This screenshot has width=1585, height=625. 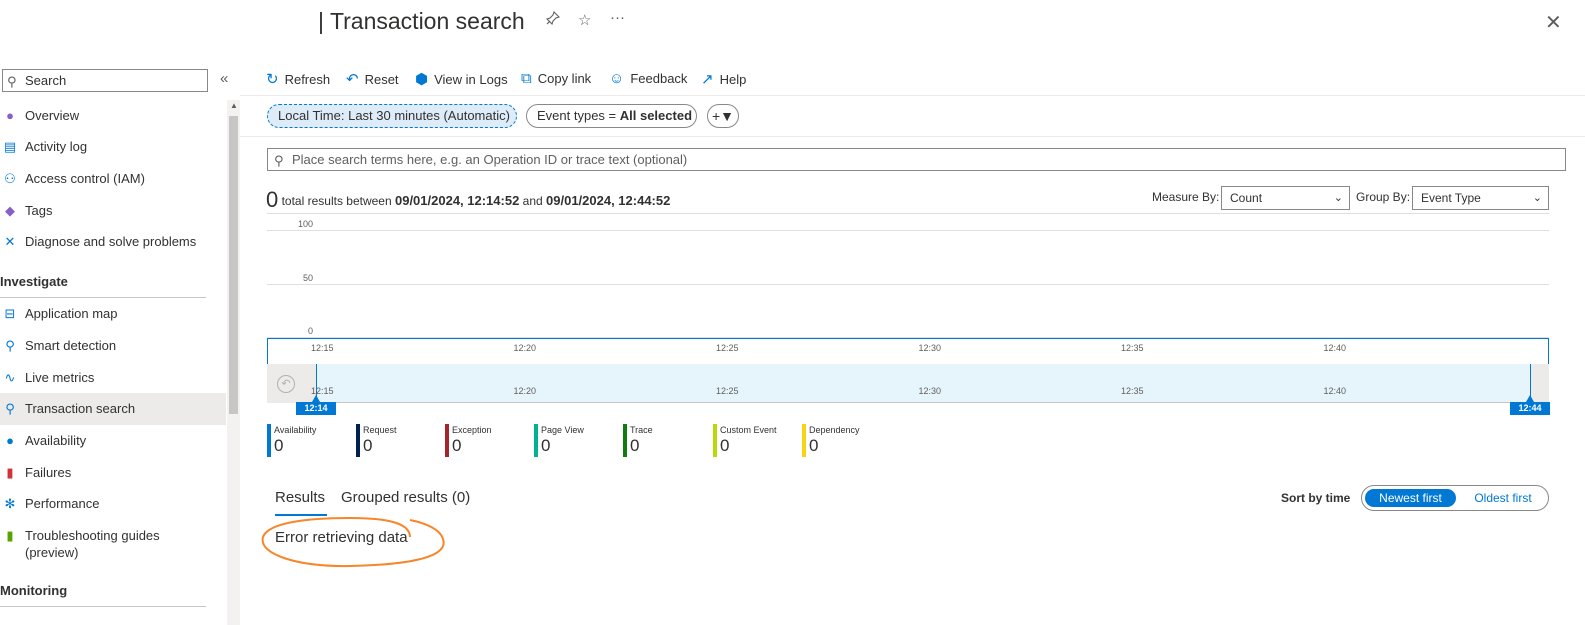 What do you see at coordinates (113, 441) in the screenshot?
I see `sidebar-item-availability: ● Availability` at bounding box center [113, 441].